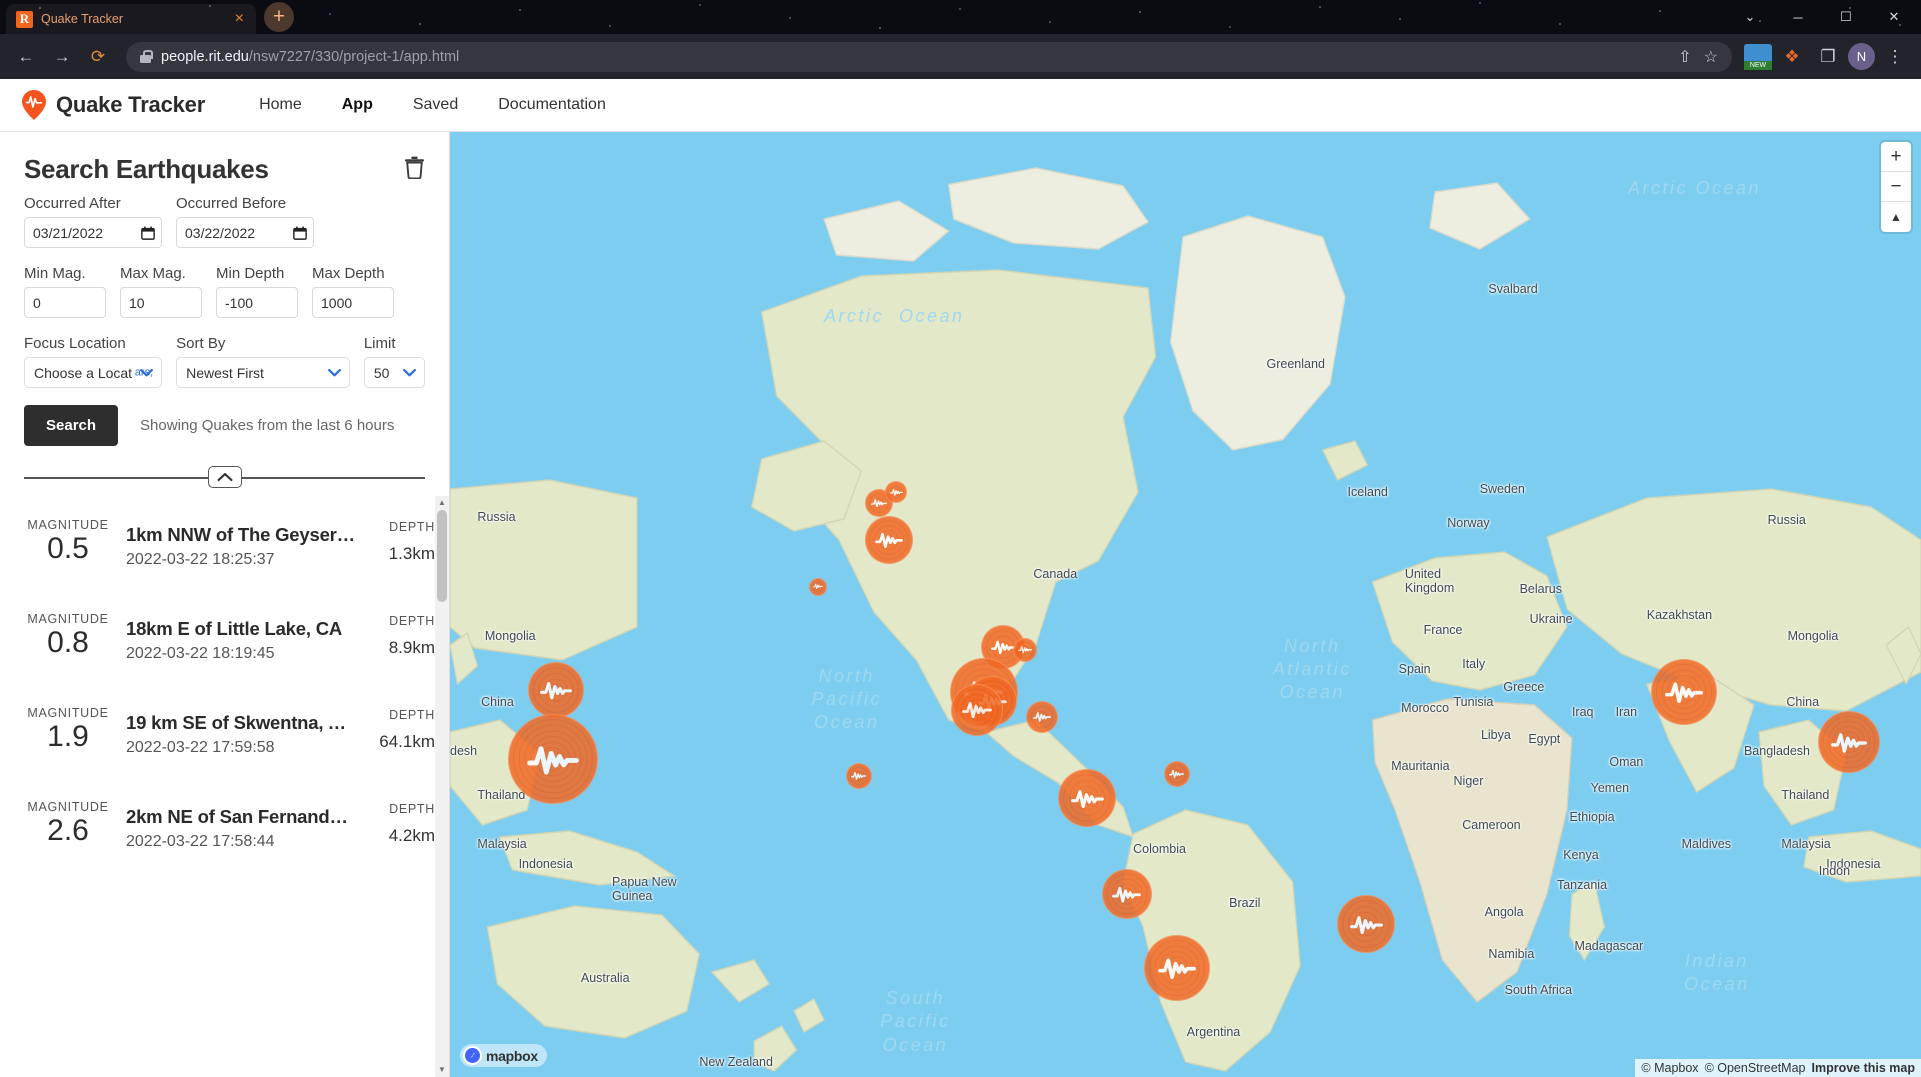 The height and width of the screenshot is (1077, 1921). Describe the element at coordinates (1828, 57) in the screenshot. I see `side-panel-icon: ❐` at that location.